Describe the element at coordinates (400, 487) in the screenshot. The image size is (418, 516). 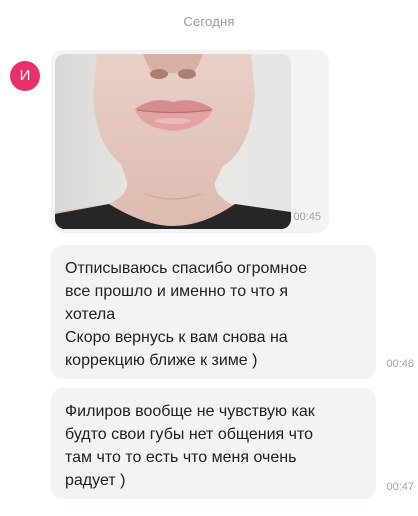
I see `message-time: 00:47` at that location.